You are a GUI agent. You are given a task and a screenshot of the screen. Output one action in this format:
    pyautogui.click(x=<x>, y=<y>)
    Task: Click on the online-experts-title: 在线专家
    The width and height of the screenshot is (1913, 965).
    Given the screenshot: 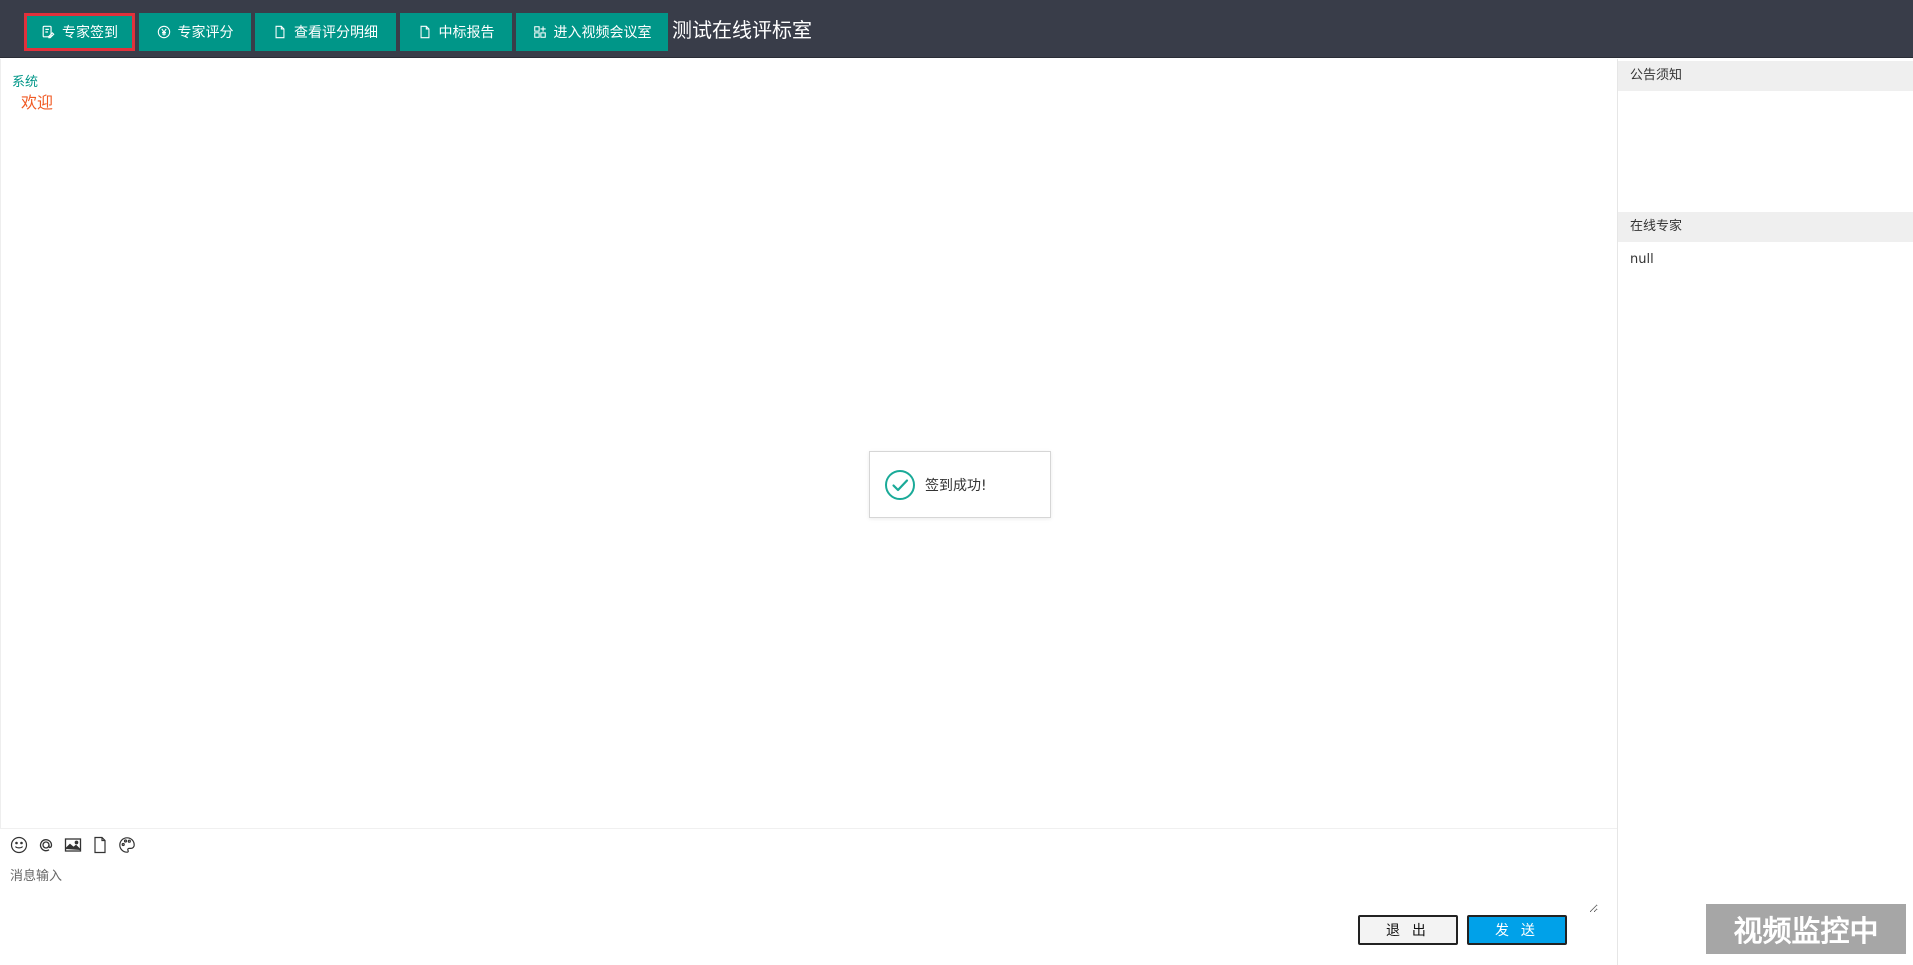 What is the action you would take?
    pyautogui.click(x=1765, y=227)
    